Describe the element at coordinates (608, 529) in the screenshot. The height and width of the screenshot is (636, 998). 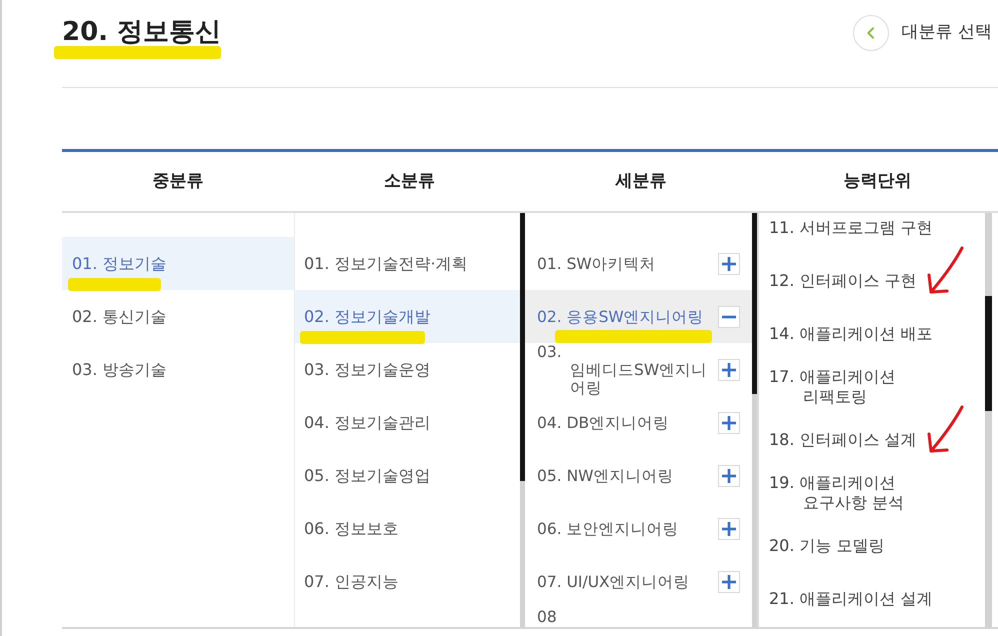
I see `subcategory-link: 06. 보안엔지니어링` at that location.